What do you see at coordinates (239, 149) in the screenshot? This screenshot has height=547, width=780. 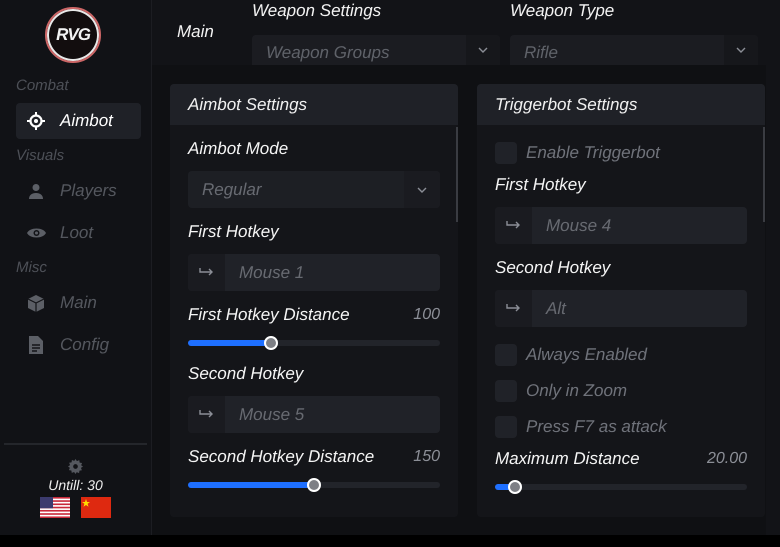 I see `field-label: Aimbot Mode` at bounding box center [239, 149].